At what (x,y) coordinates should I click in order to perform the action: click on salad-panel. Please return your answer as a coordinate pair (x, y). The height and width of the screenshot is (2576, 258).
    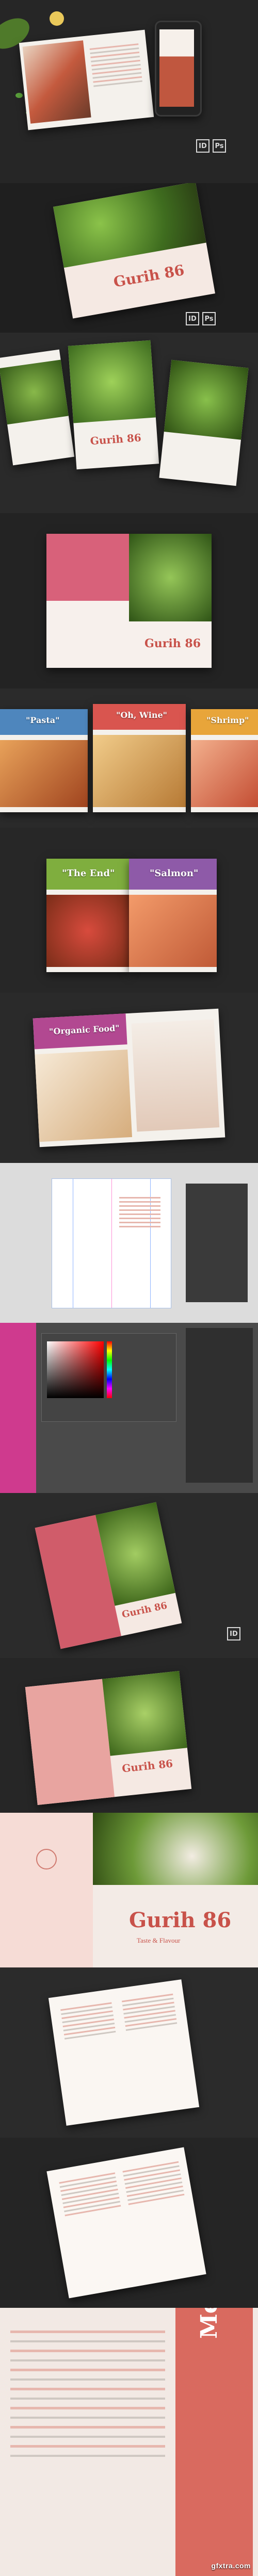
    Looking at the image, I should click on (170, 577).